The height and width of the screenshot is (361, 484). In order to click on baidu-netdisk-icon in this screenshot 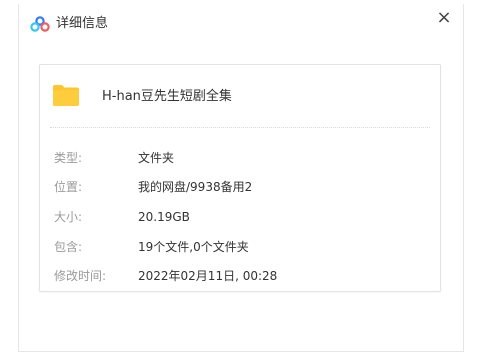, I will do `click(40, 24)`.